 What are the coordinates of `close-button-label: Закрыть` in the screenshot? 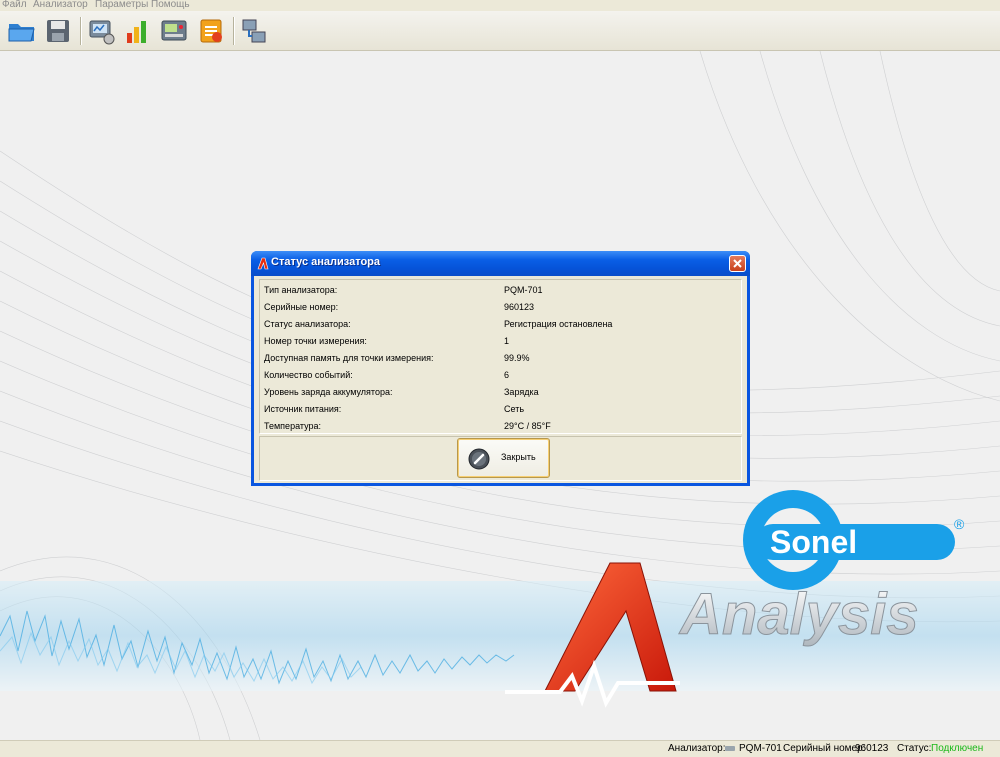 It's located at (518, 457).